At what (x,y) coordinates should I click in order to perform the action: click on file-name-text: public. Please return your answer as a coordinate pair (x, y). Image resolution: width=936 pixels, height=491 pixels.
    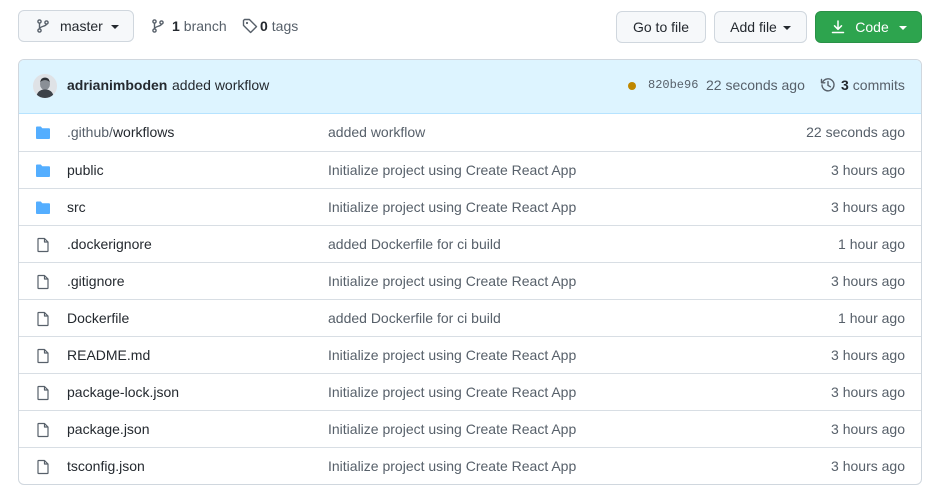
    Looking at the image, I should click on (85, 170).